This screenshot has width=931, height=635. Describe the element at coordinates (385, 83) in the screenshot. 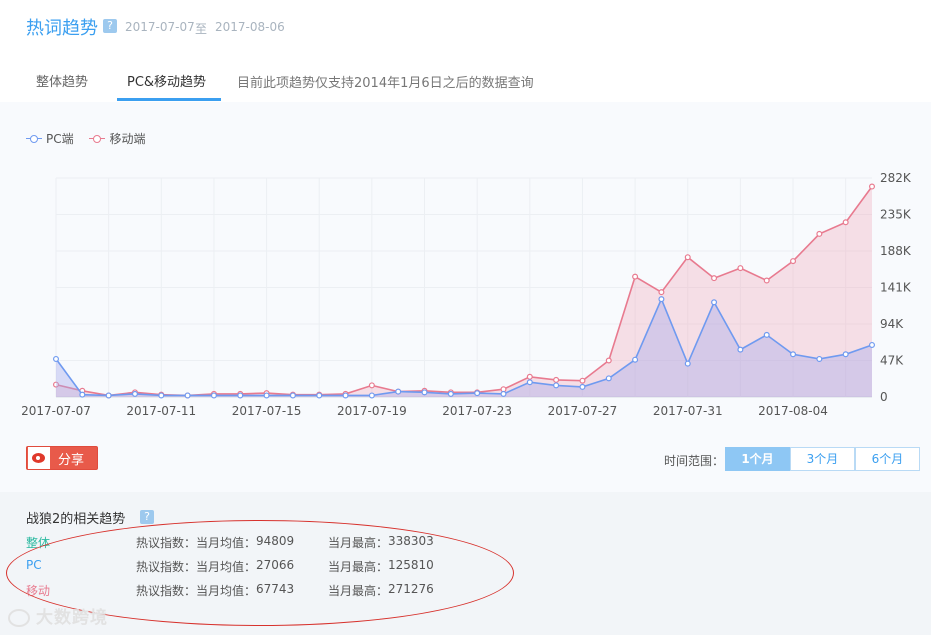

I see `tab-note: 目前此项趋势仅支持2014年1月6日之后的数据查询` at that location.